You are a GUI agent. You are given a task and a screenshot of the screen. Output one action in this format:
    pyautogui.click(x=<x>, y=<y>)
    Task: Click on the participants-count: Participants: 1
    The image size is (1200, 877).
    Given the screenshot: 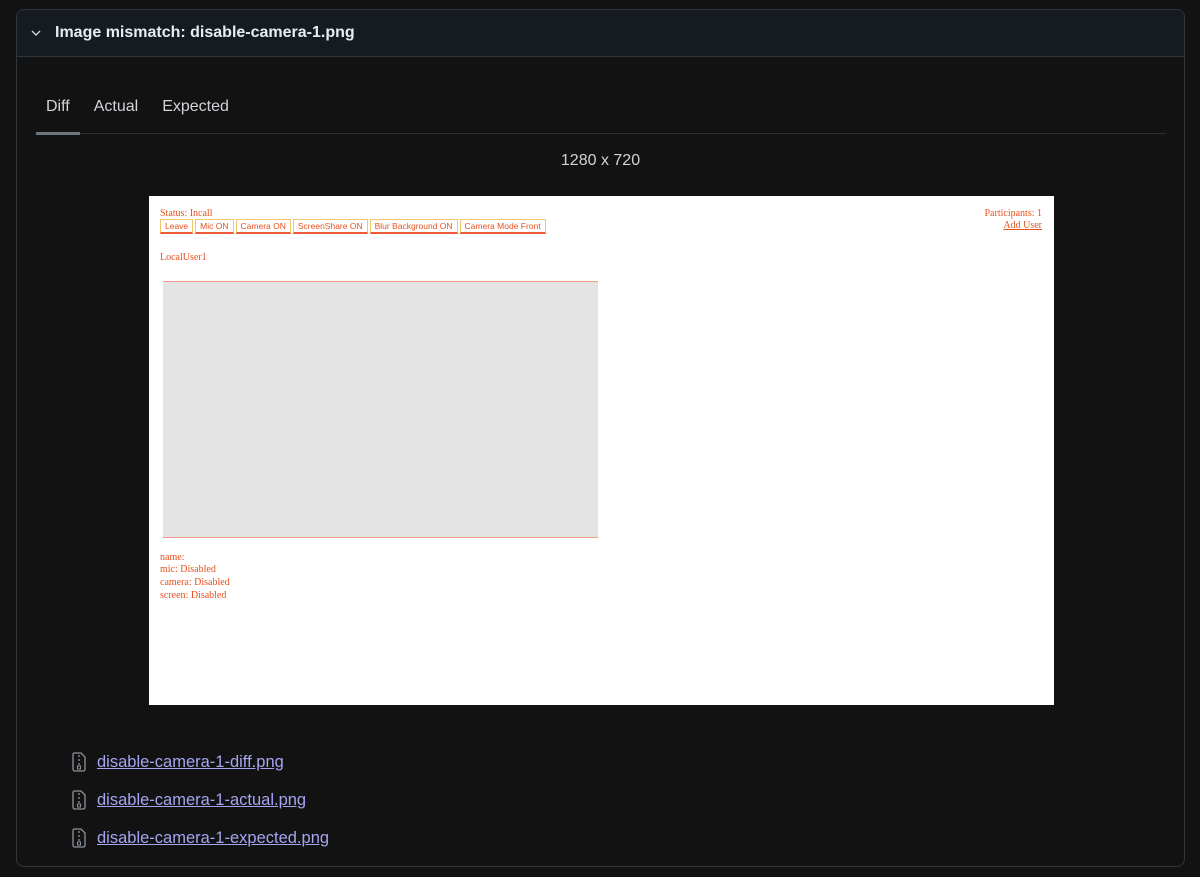 What is the action you would take?
    pyautogui.click(x=1013, y=213)
    